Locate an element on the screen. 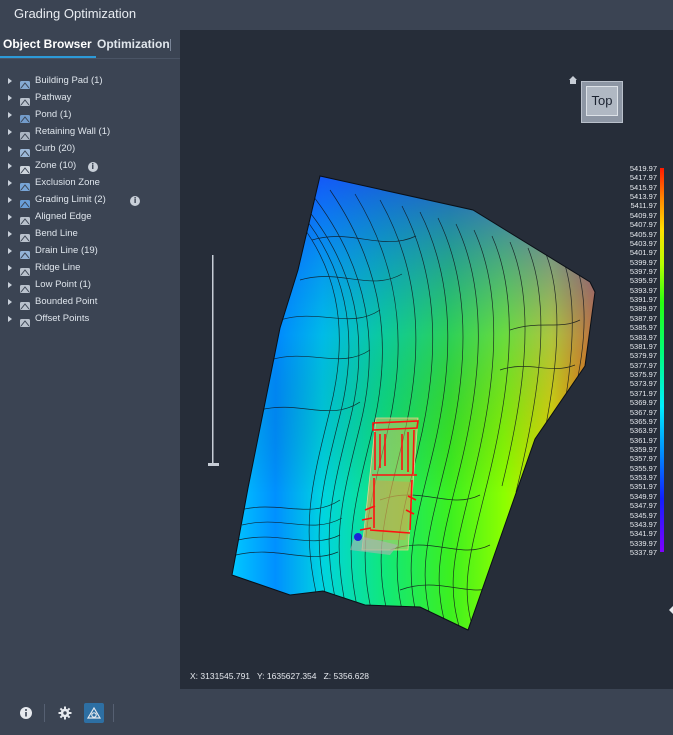  tab-object-browser: Object Browser is located at coordinates (48, 47).